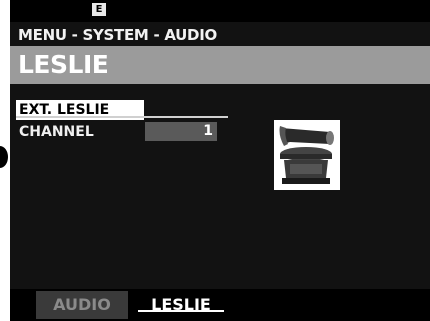 This screenshot has width=430, height=321. I want to click on tab-audio: AUDIO, so click(82, 305).